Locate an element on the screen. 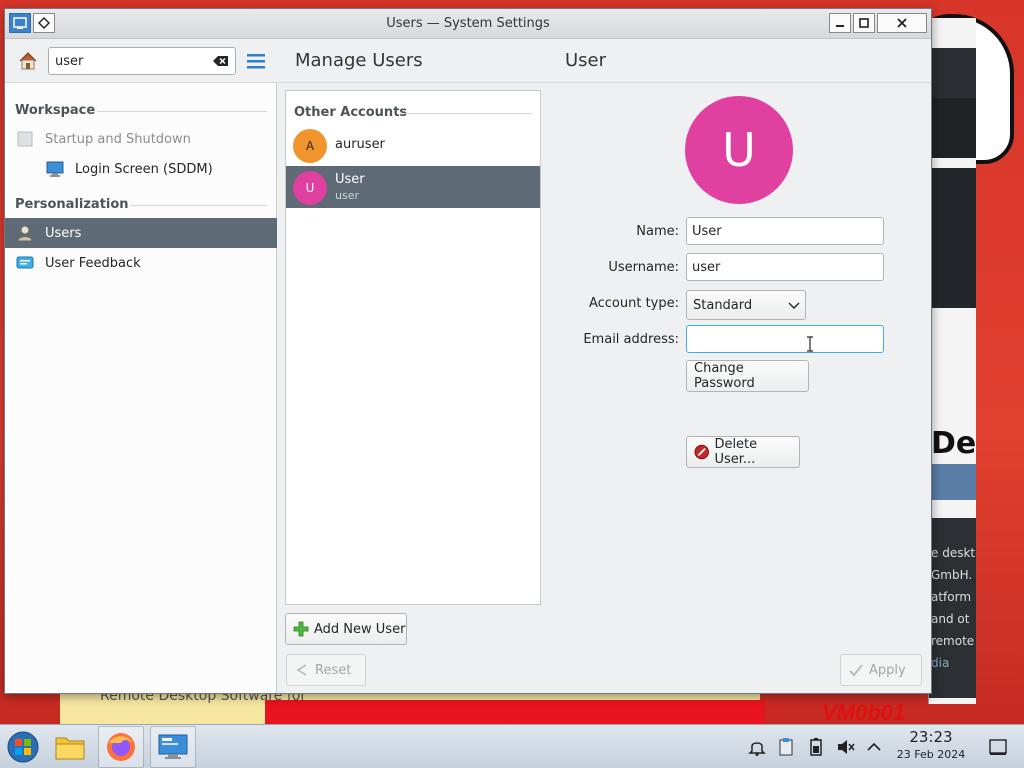 The image size is (1024, 768). system-settings-icon is located at coordinates (173, 746).